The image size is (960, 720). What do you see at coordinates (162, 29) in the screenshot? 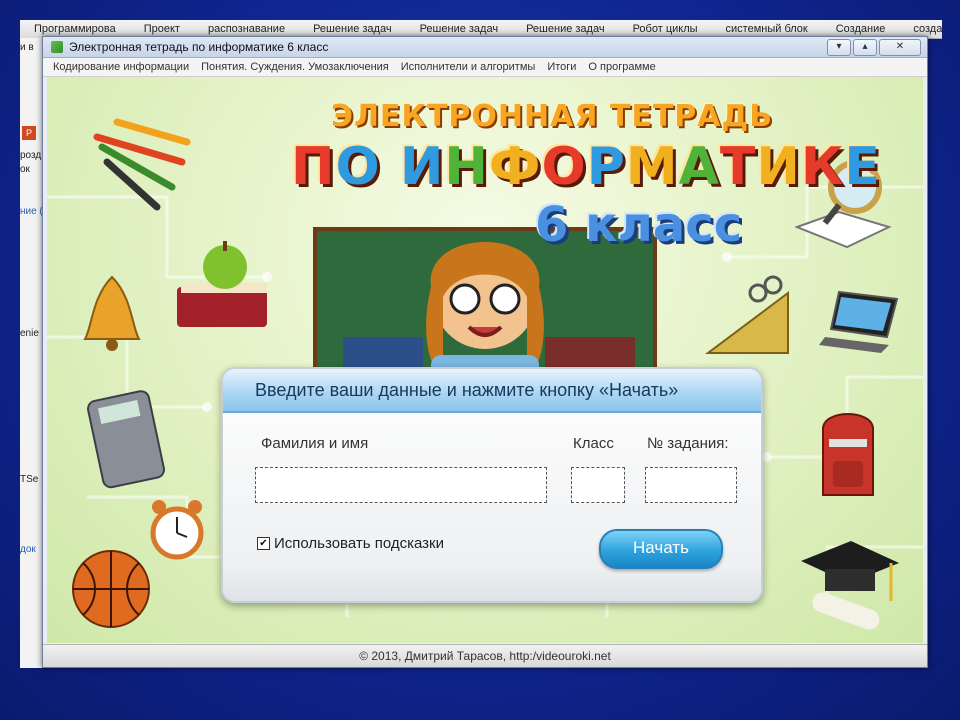
I see `taskbar-item: Проект` at bounding box center [162, 29].